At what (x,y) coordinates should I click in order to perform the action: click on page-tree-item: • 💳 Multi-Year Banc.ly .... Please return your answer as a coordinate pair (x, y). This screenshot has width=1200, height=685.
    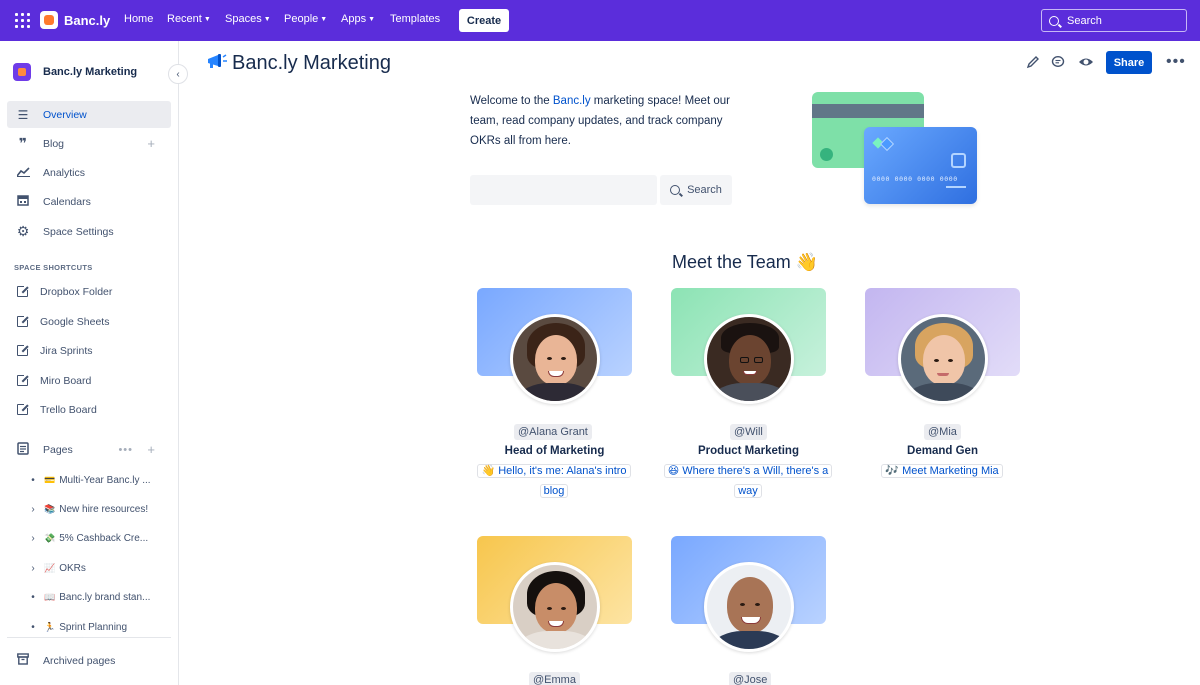
    Looking at the image, I should click on (100, 480).